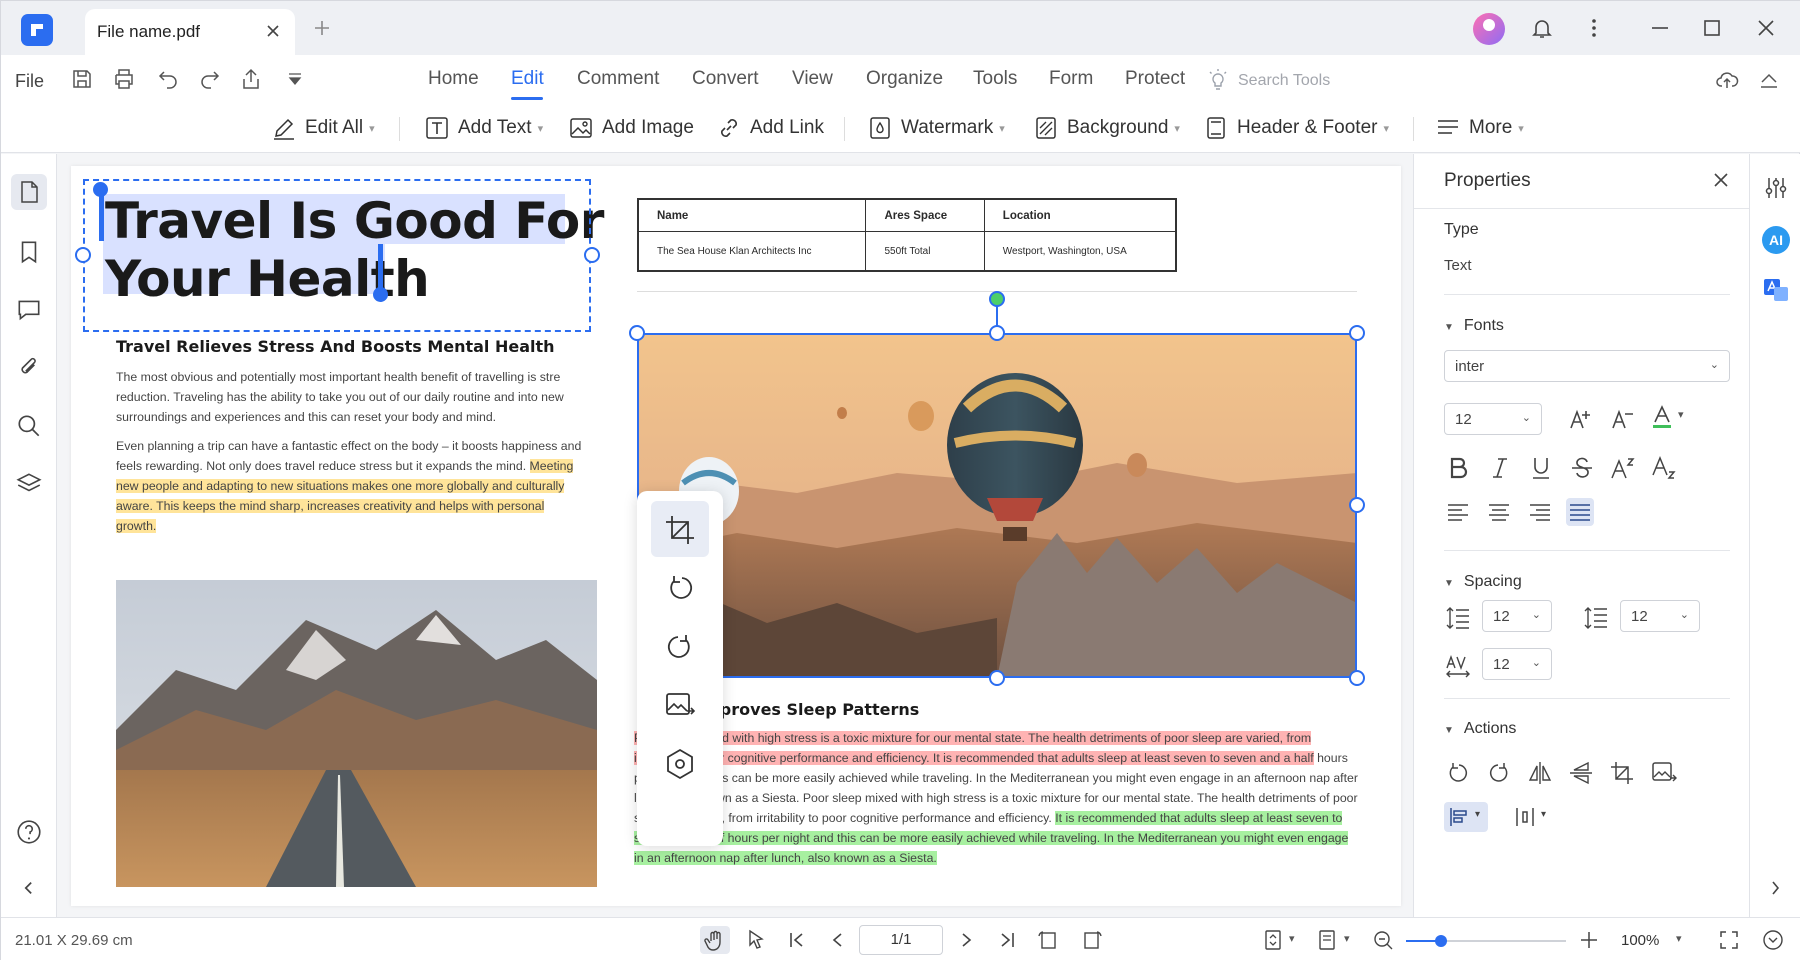 The width and height of the screenshot is (1800, 961). Describe the element at coordinates (901, 940) in the screenshot. I see `page-number-input: 1/1` at that location.